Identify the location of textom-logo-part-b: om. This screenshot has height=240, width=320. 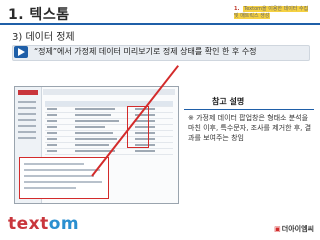
(64, 224).